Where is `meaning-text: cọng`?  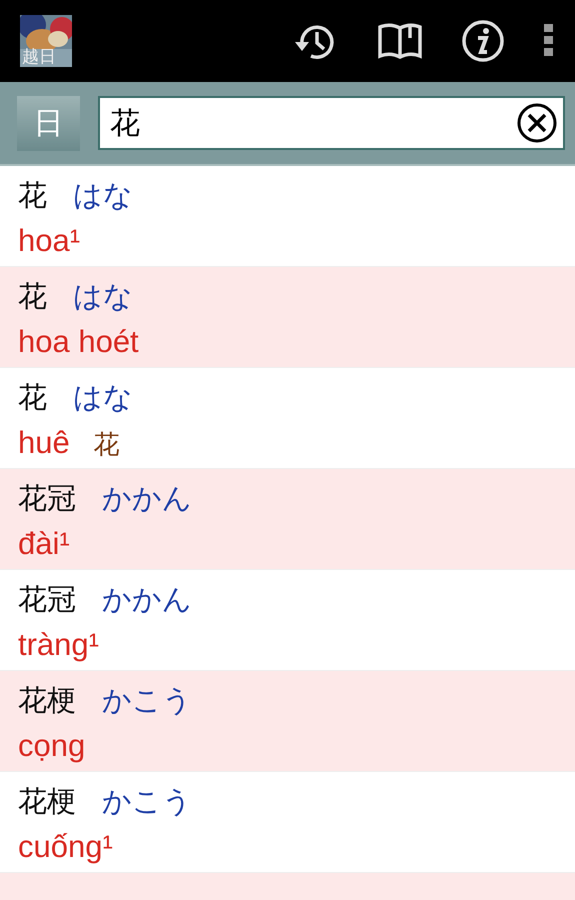
meaning-text: cọng is located at coordinates (52, 746).